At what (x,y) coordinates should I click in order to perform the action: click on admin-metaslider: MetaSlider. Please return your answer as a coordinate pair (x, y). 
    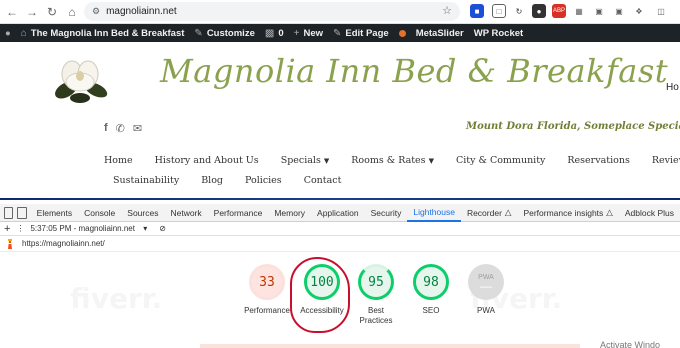
    Looking at the image, I should click on (440, 33).